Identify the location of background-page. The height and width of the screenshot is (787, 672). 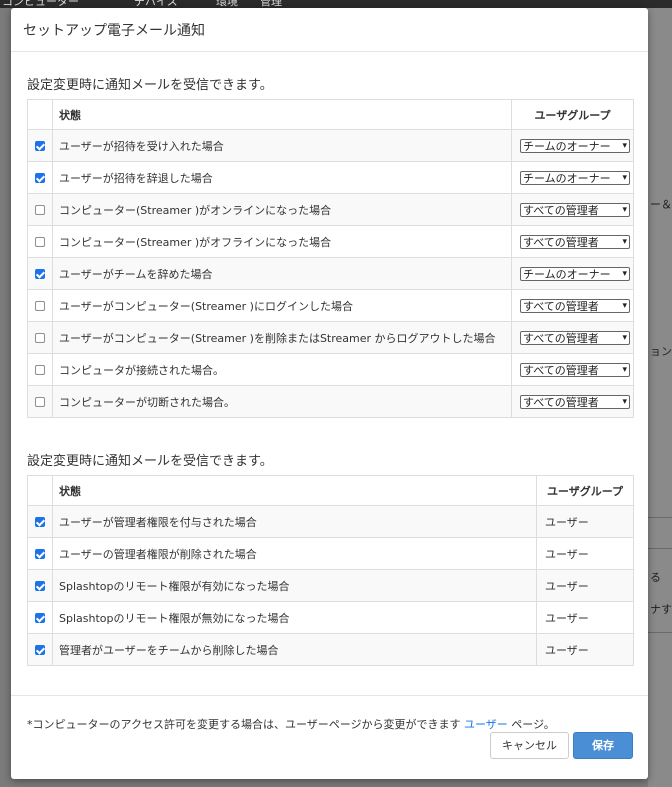
(660, 397).